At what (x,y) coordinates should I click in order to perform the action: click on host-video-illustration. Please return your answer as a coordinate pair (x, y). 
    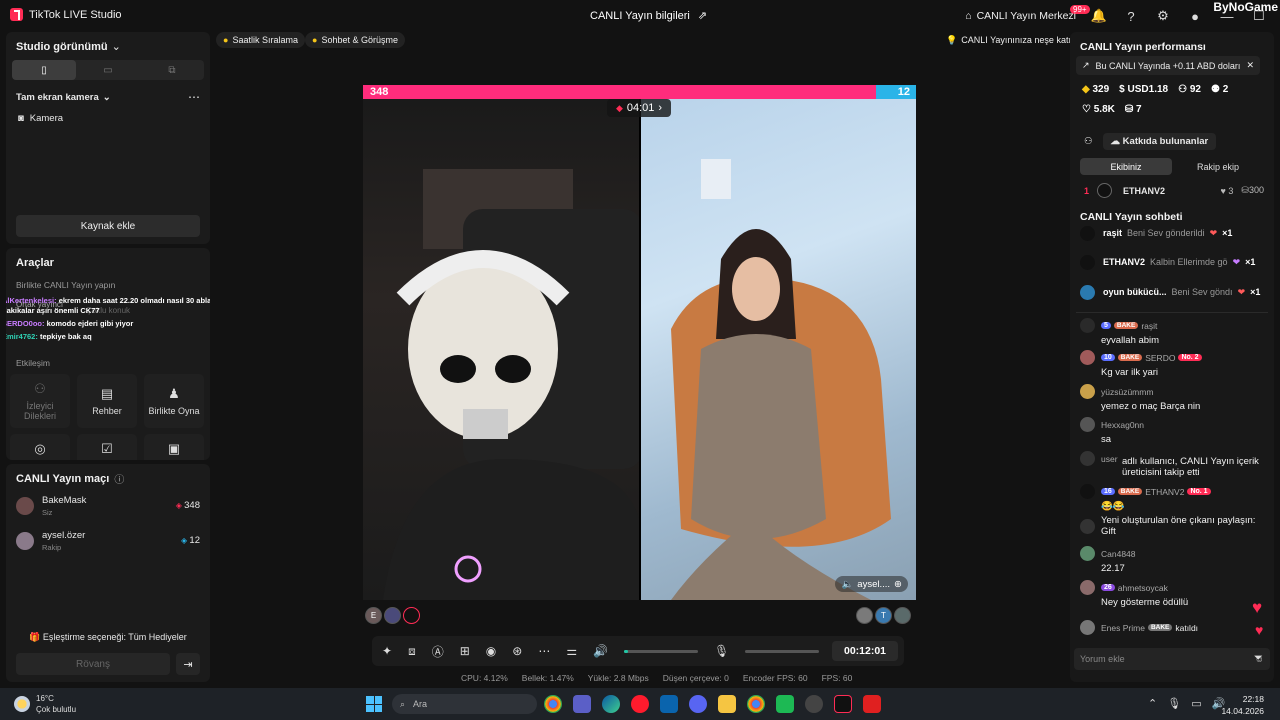
    Looking at the image, I should click on (511, 384).